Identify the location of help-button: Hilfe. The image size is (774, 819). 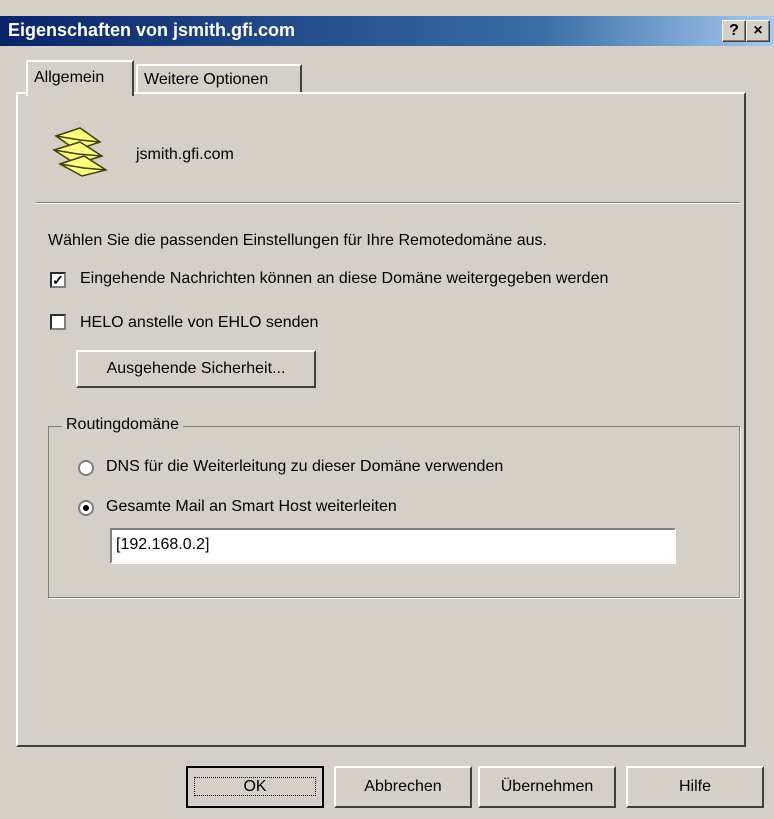
(695, 787).